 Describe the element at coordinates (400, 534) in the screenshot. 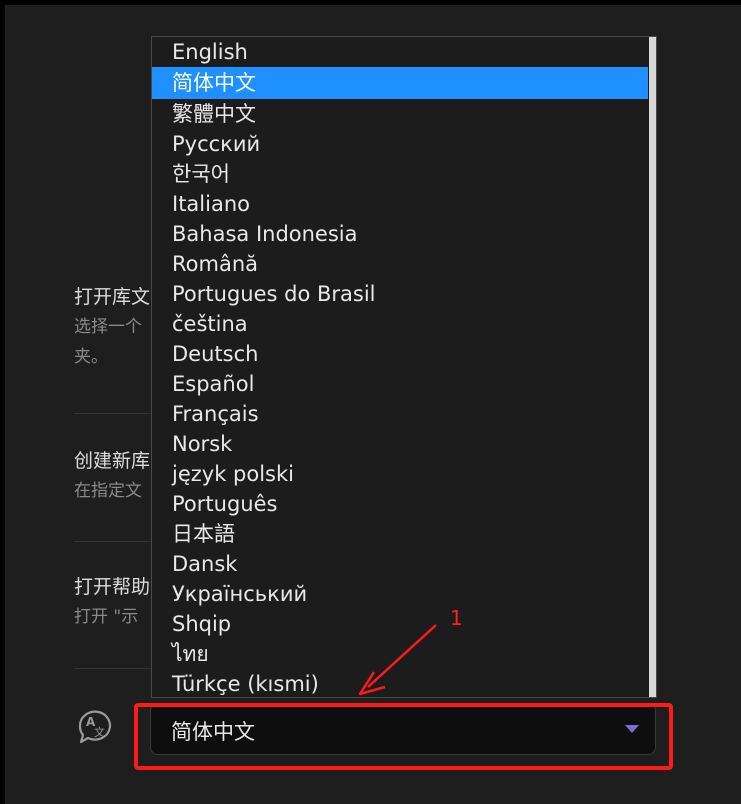

I see `language-option: 日本語` at that location.